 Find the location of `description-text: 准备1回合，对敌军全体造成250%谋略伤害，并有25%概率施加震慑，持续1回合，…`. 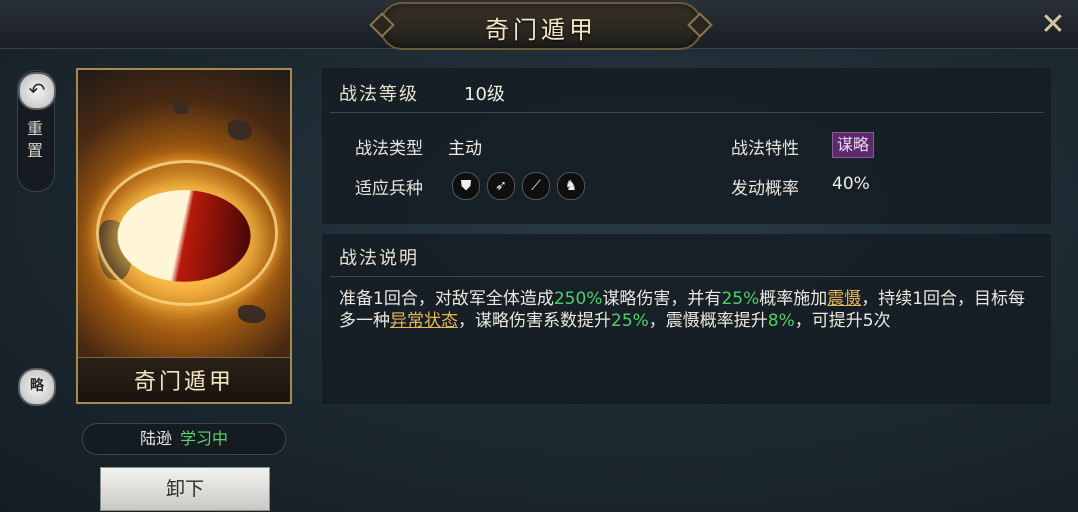

description-text: 准备1回合，对敌军全体造成250%谋略伤害，并有25%概率施加震慑，持续1回合，… is located at coordinates (689, 310).